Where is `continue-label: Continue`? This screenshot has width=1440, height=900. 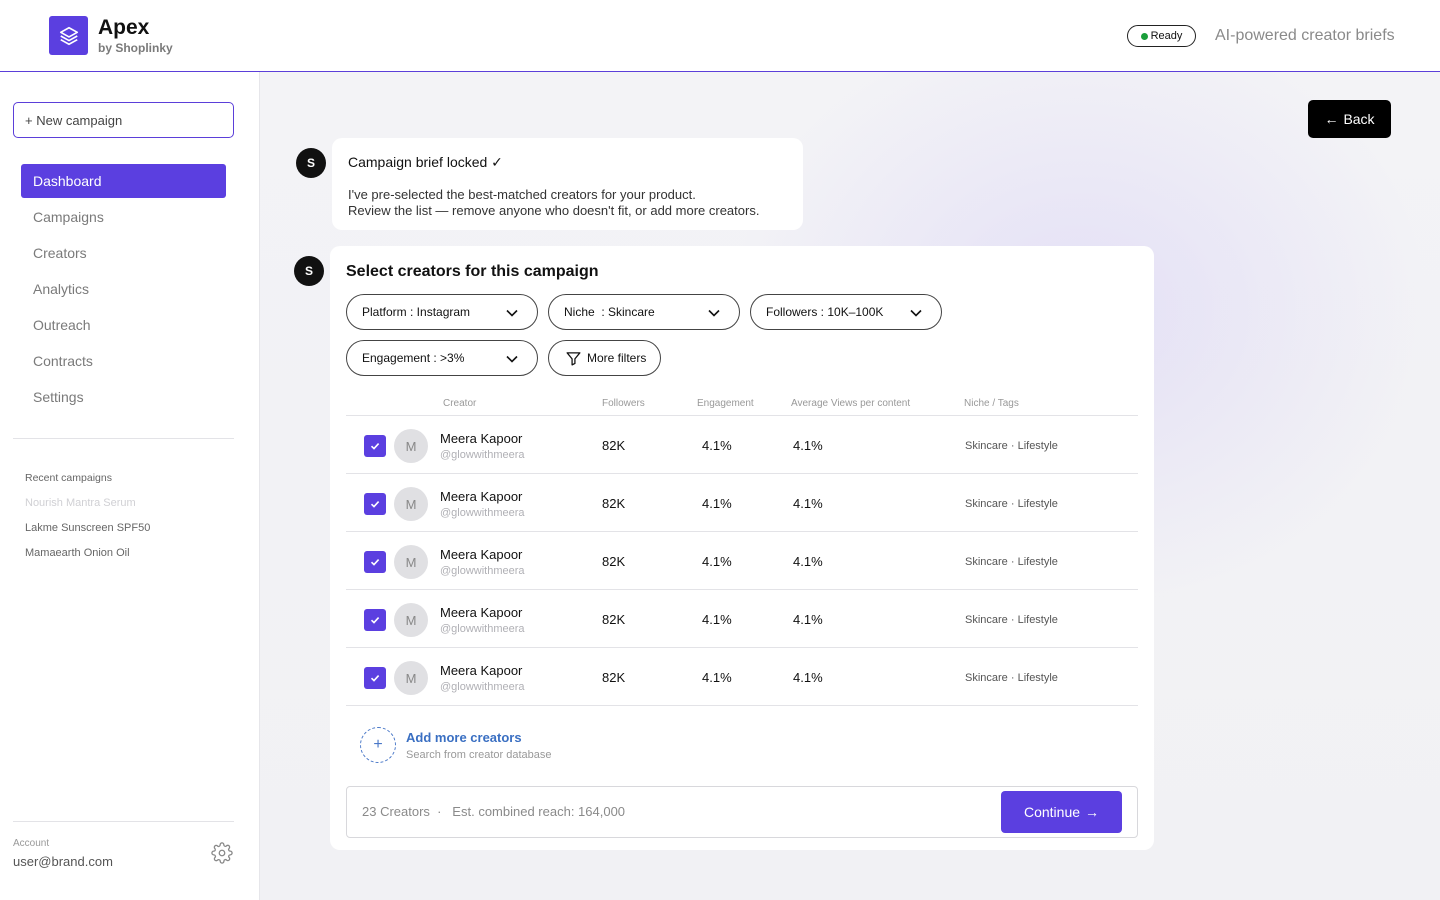 continue-label: Continue is located at coordinates (1052, 812).